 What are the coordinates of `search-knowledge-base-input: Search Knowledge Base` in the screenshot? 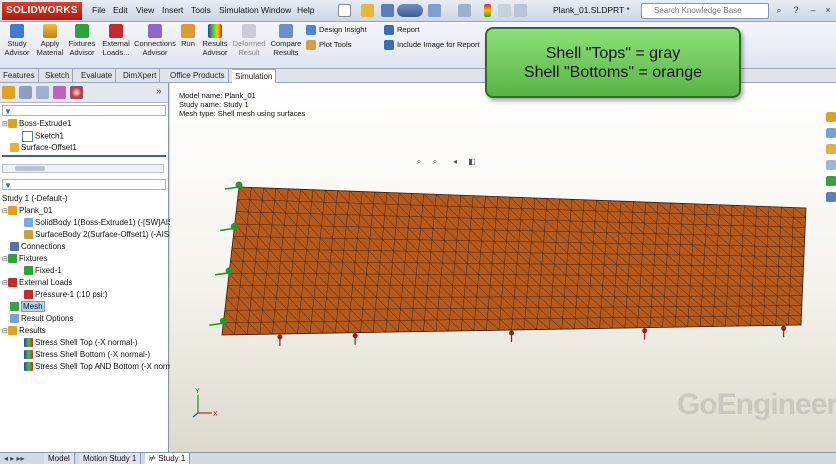 It's located at (705, 11).